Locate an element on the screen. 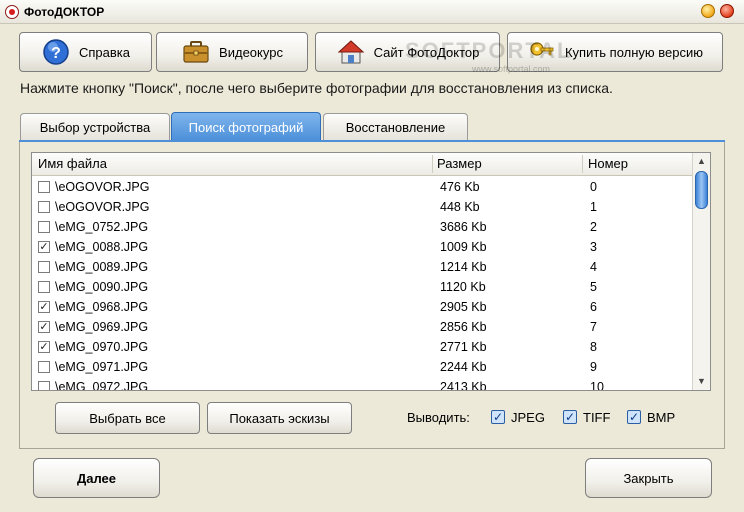  file-name-cell: \eMG_0969.JPG is located at coordinates (102, 327).